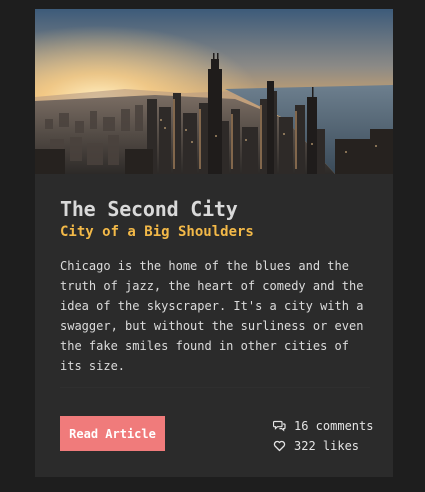 The width and height of the screenshot is (425, 492). Describe the element at coordinates (279, 426) in the screenshot. I see `speech-bubbles-icon` at that location.